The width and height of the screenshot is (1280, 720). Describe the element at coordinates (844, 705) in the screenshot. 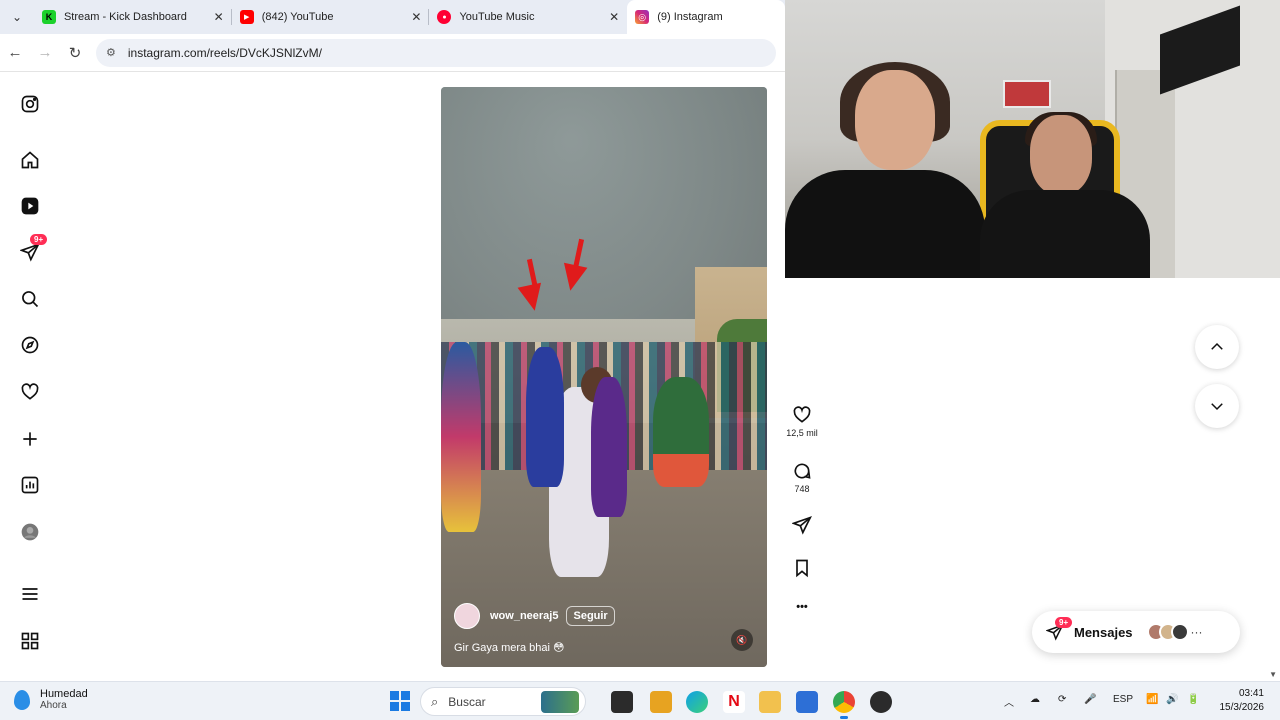

I see `chrome-icon` at that location.